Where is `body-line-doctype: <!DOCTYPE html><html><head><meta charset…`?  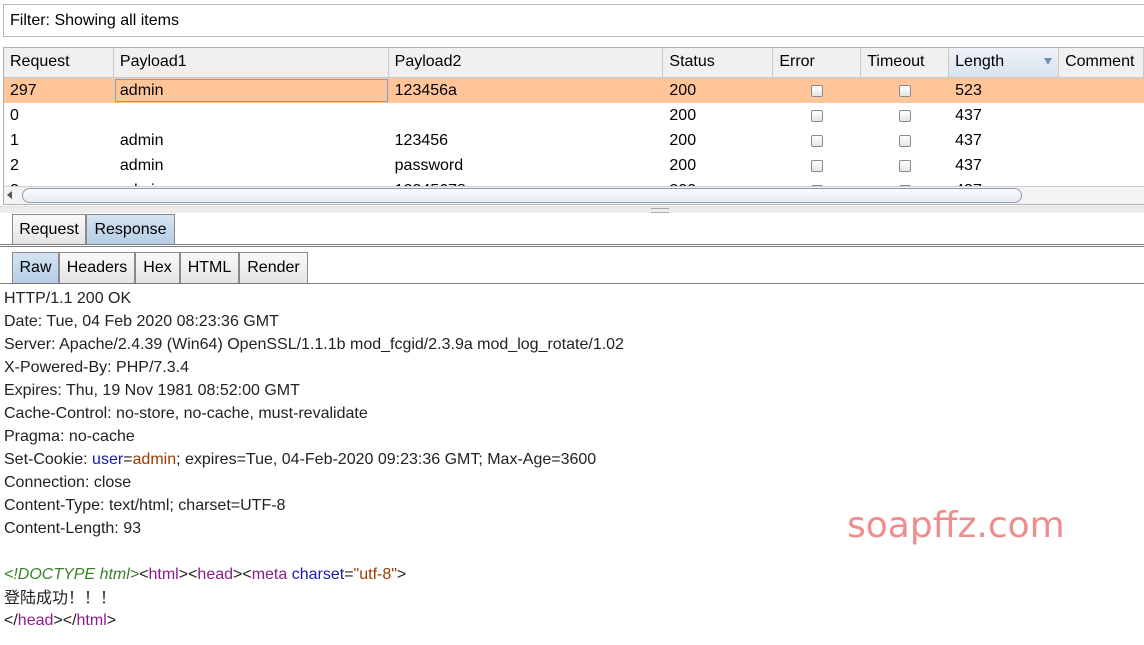 body-line-doctype: <!DOCTYPE html><html><head><meta charset… is located at coordinates (569, 574).